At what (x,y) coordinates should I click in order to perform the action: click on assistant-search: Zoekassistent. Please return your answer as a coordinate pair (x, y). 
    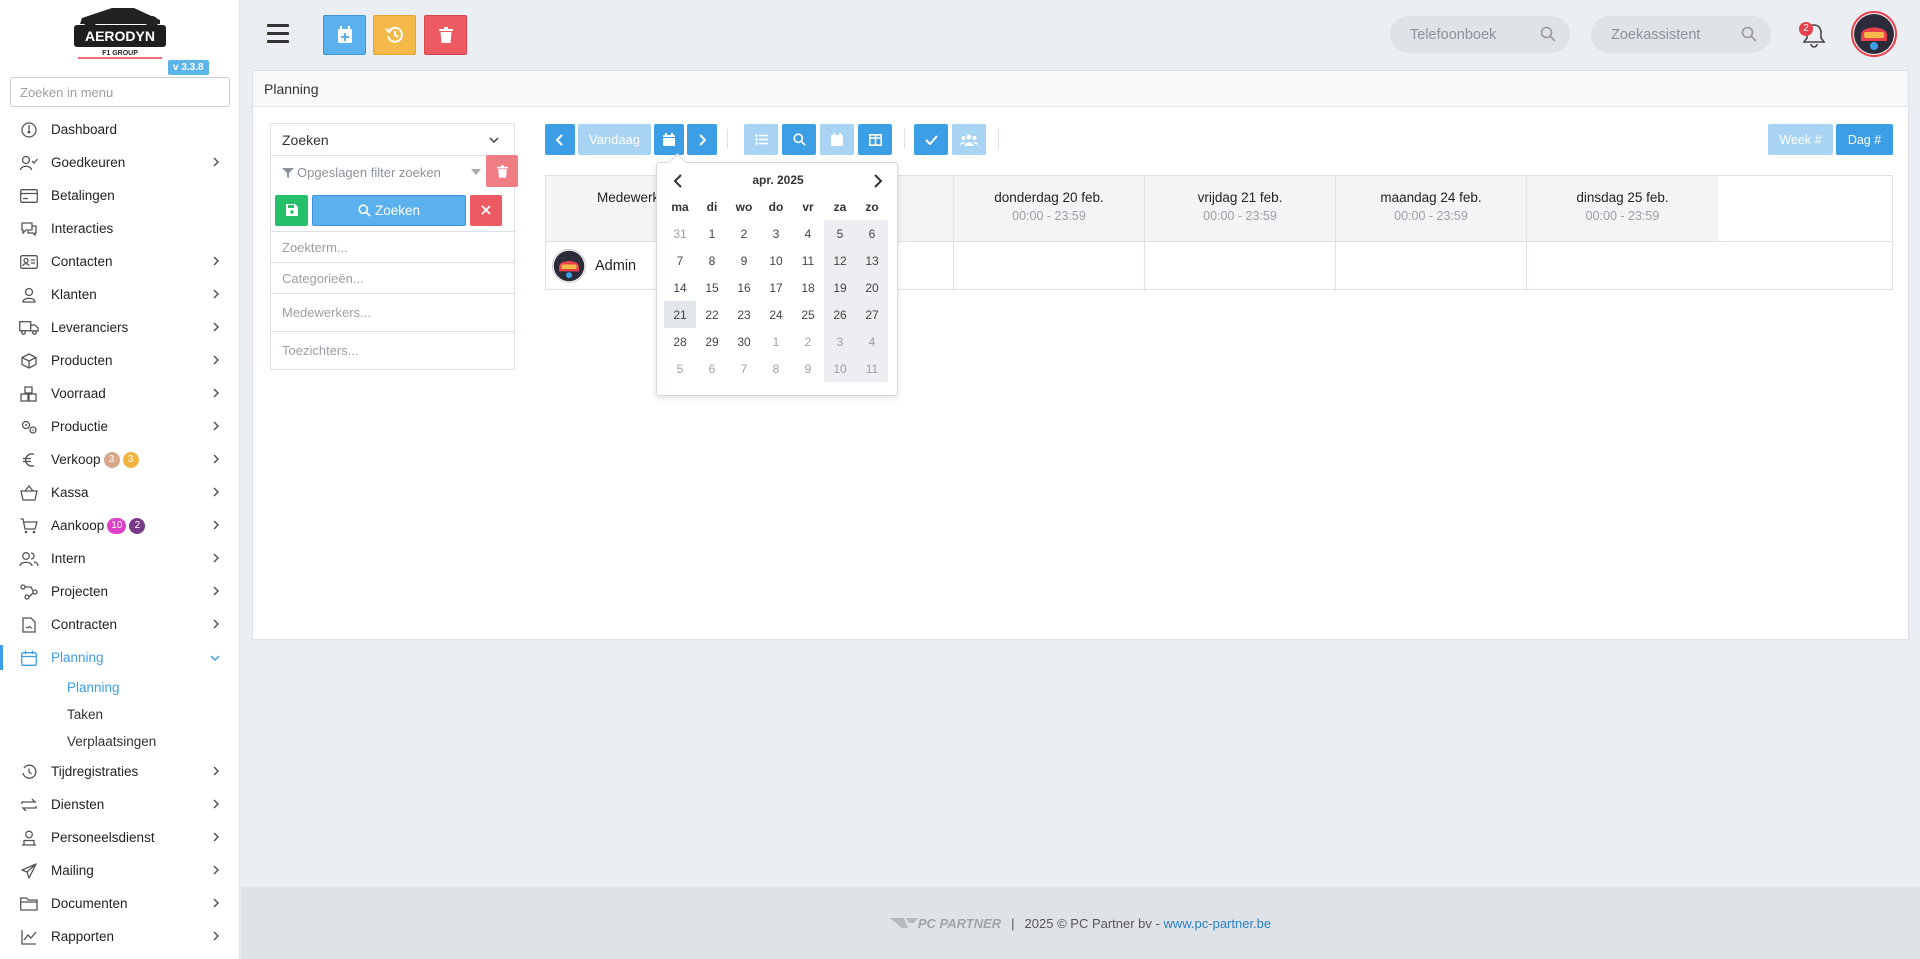
    Looking at the image, I should click on (1681, 34).